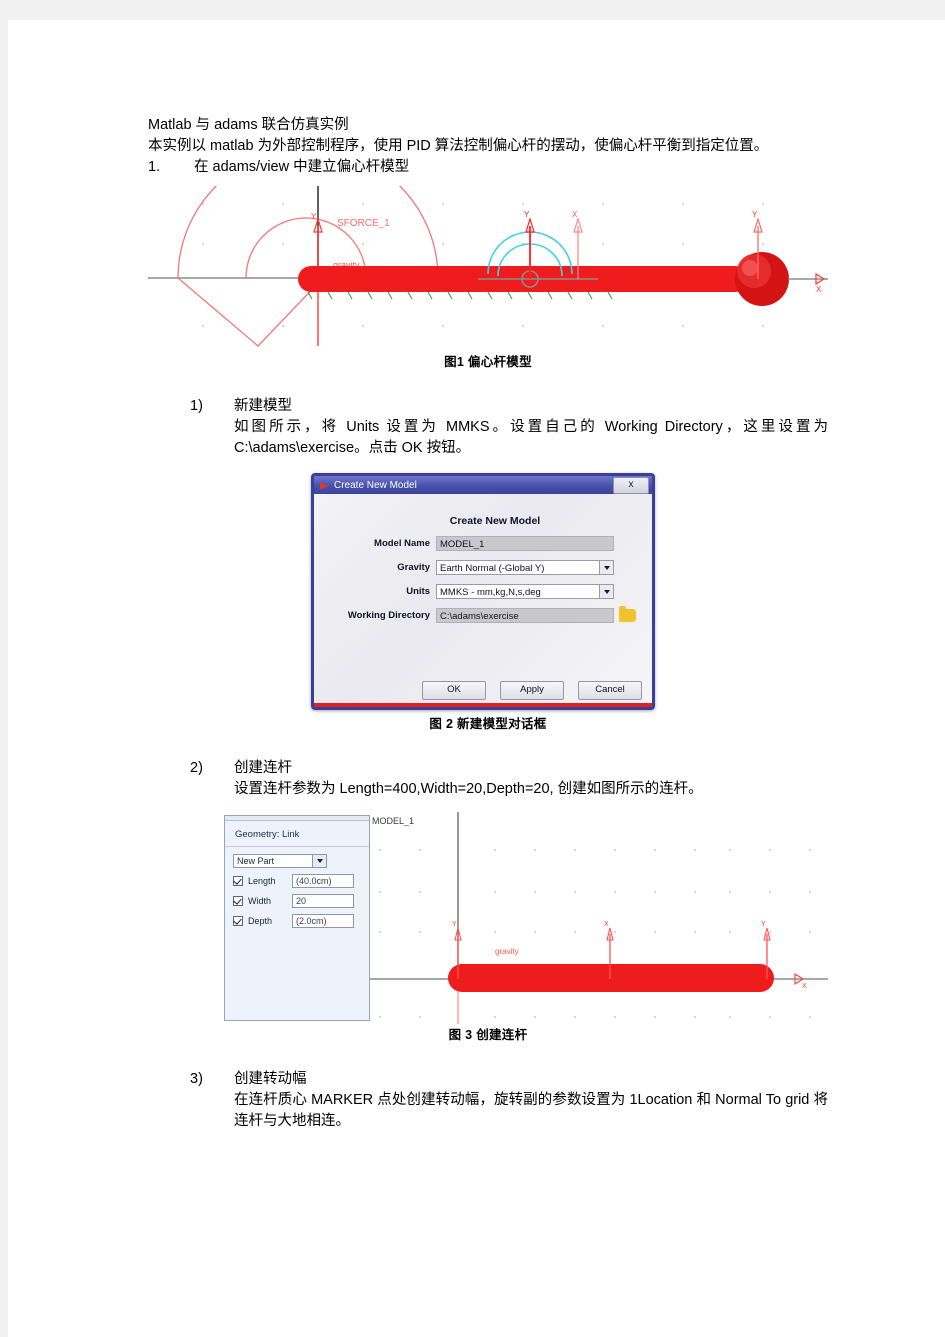 This screenshot has width=945, height=1337. I want to click on geometry-row-depth: Depth (2.0cm), so click(301, 921).